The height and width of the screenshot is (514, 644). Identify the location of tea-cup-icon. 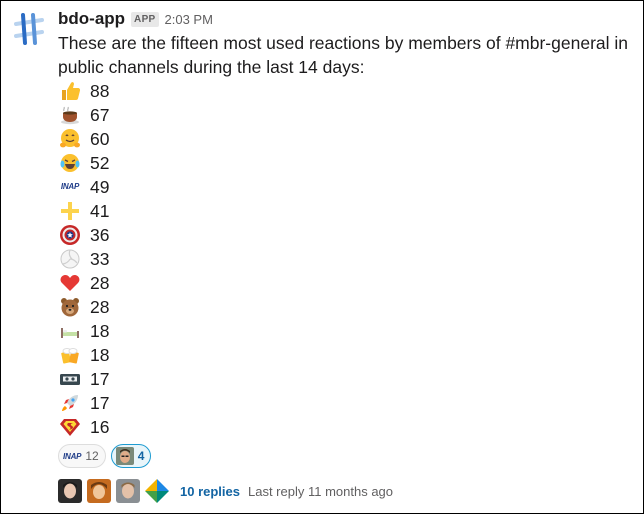
(70, 115).